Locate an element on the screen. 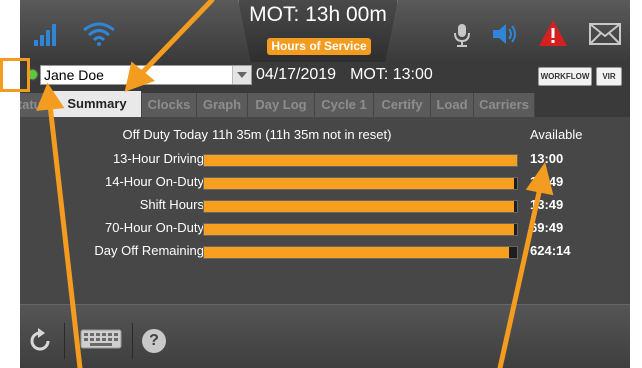 The width and height of the screenshot is (642, 368). speaker-icon is located at coordinates (505, 34).